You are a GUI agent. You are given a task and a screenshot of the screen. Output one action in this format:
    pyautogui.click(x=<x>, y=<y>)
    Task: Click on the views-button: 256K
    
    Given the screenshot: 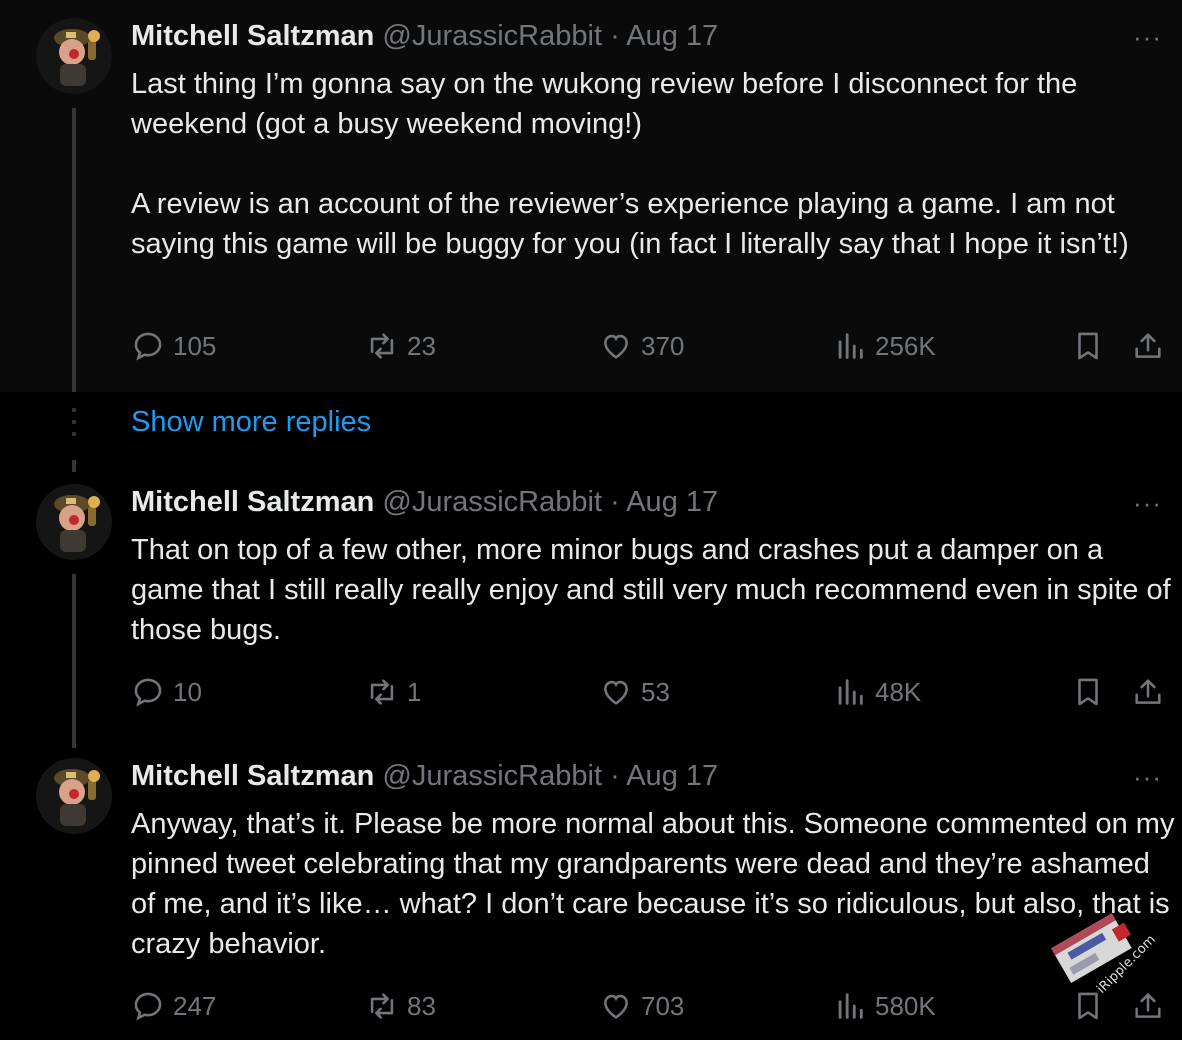 What is the action you would take?
    pyautogui.click(x=884, y=346)
    